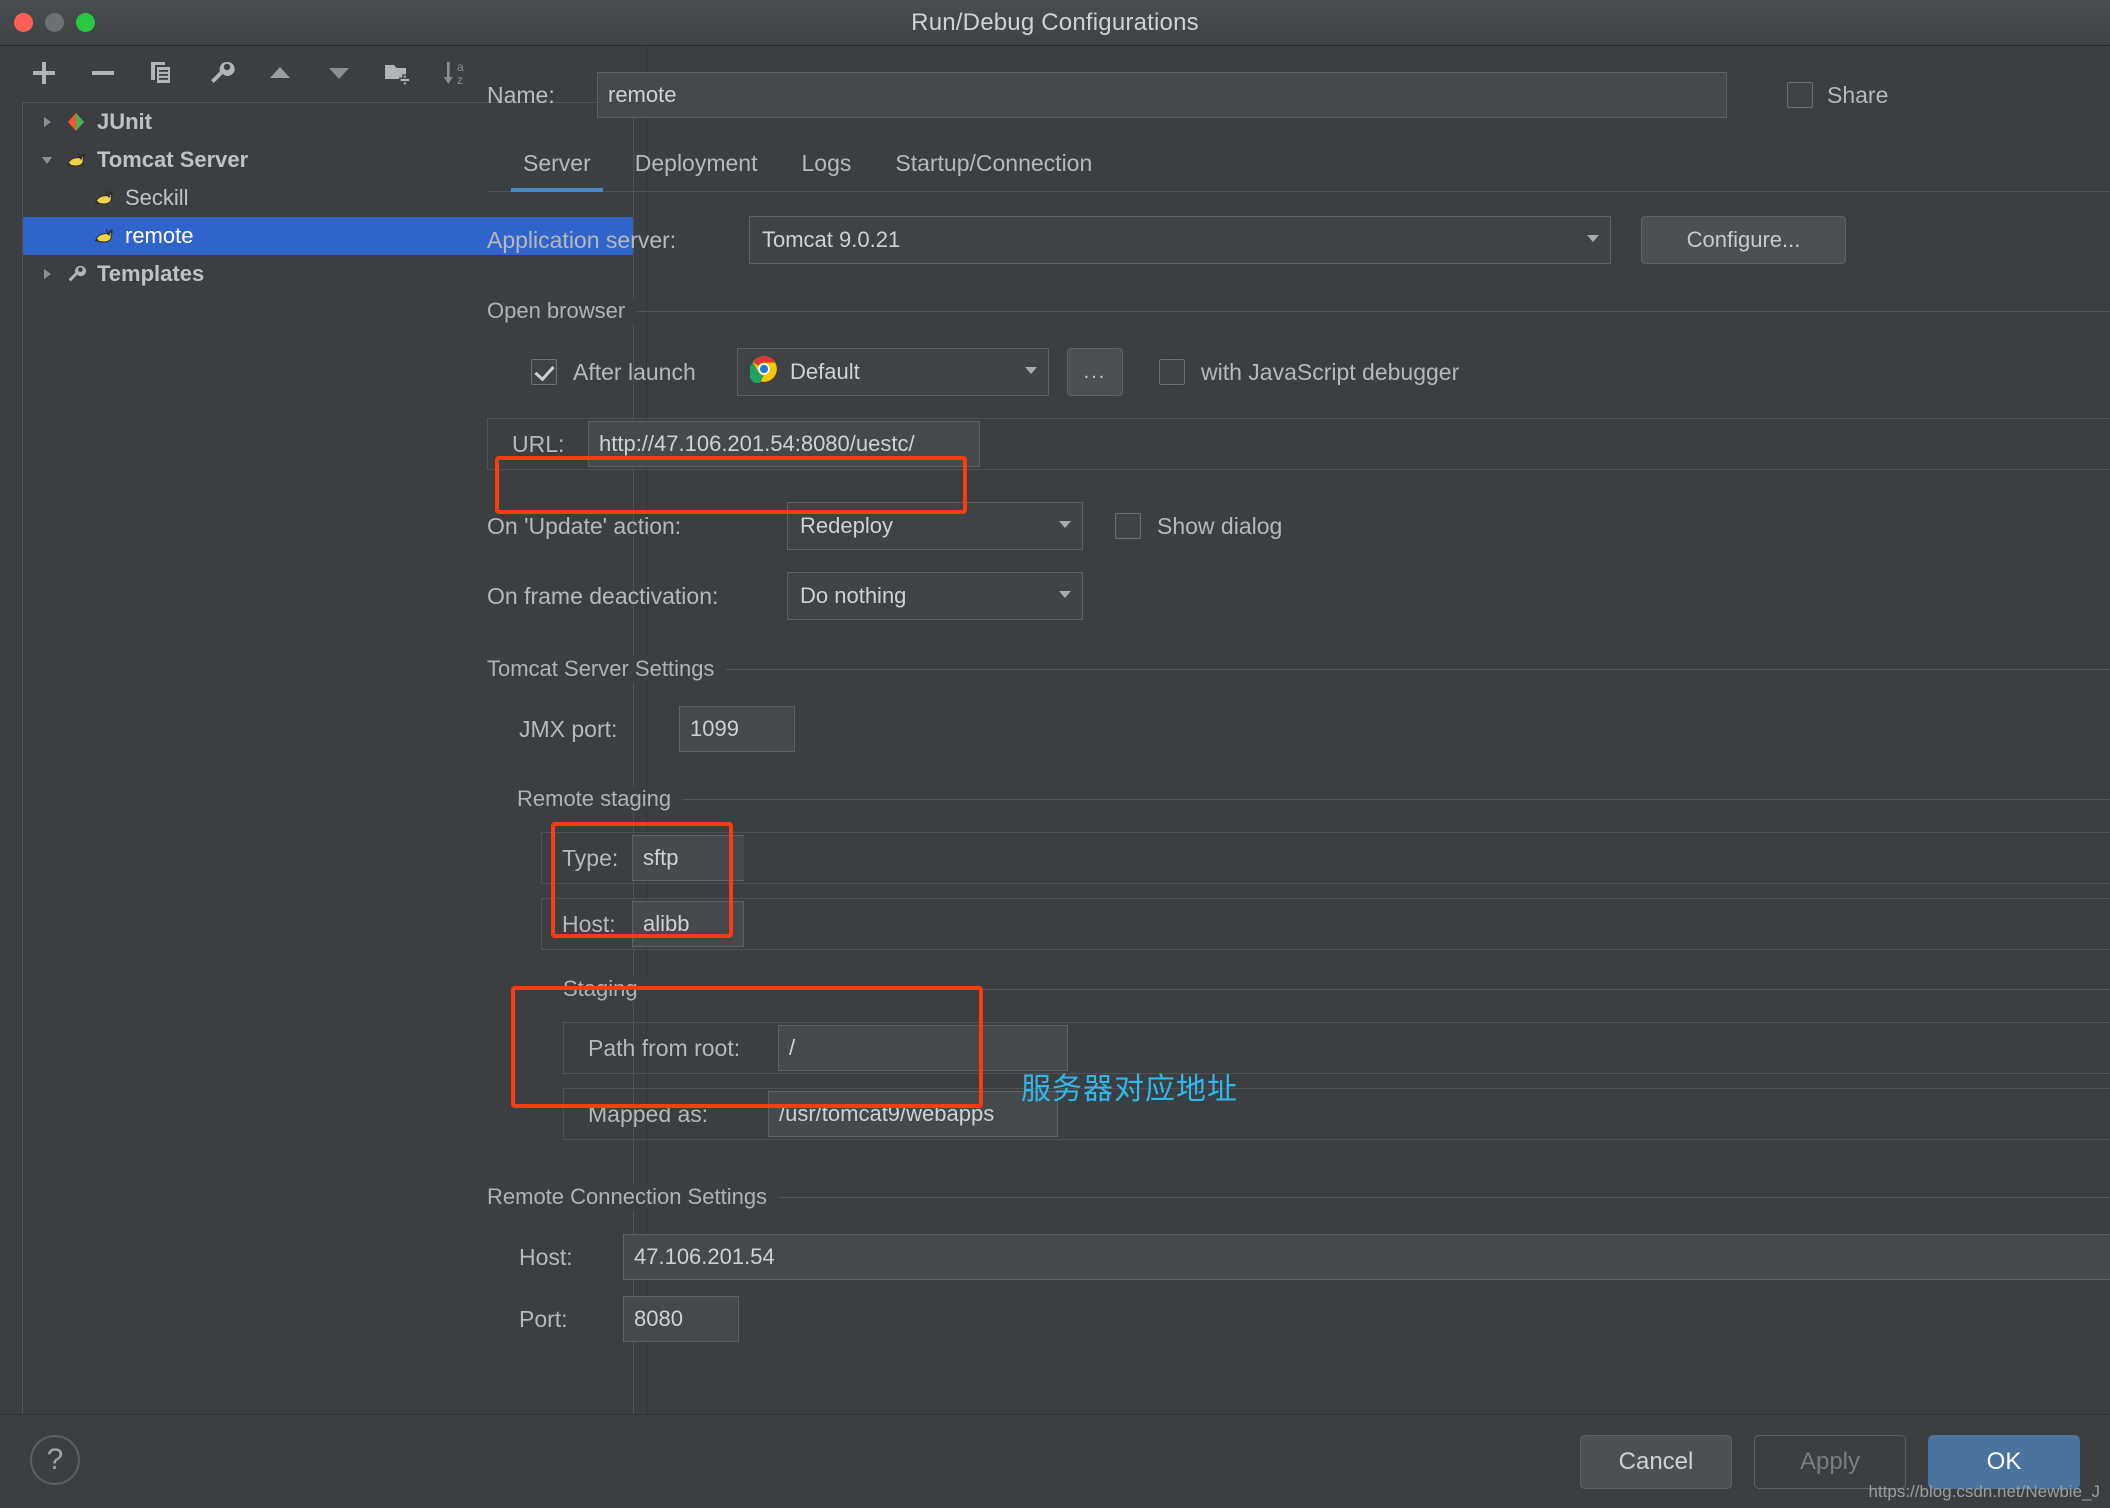 This screenshot has width=2110, height=1508. Describe the element at coordinates (648, 1113) in the screenshot. I see `mapped-as-label: Mapped as:` at that location.